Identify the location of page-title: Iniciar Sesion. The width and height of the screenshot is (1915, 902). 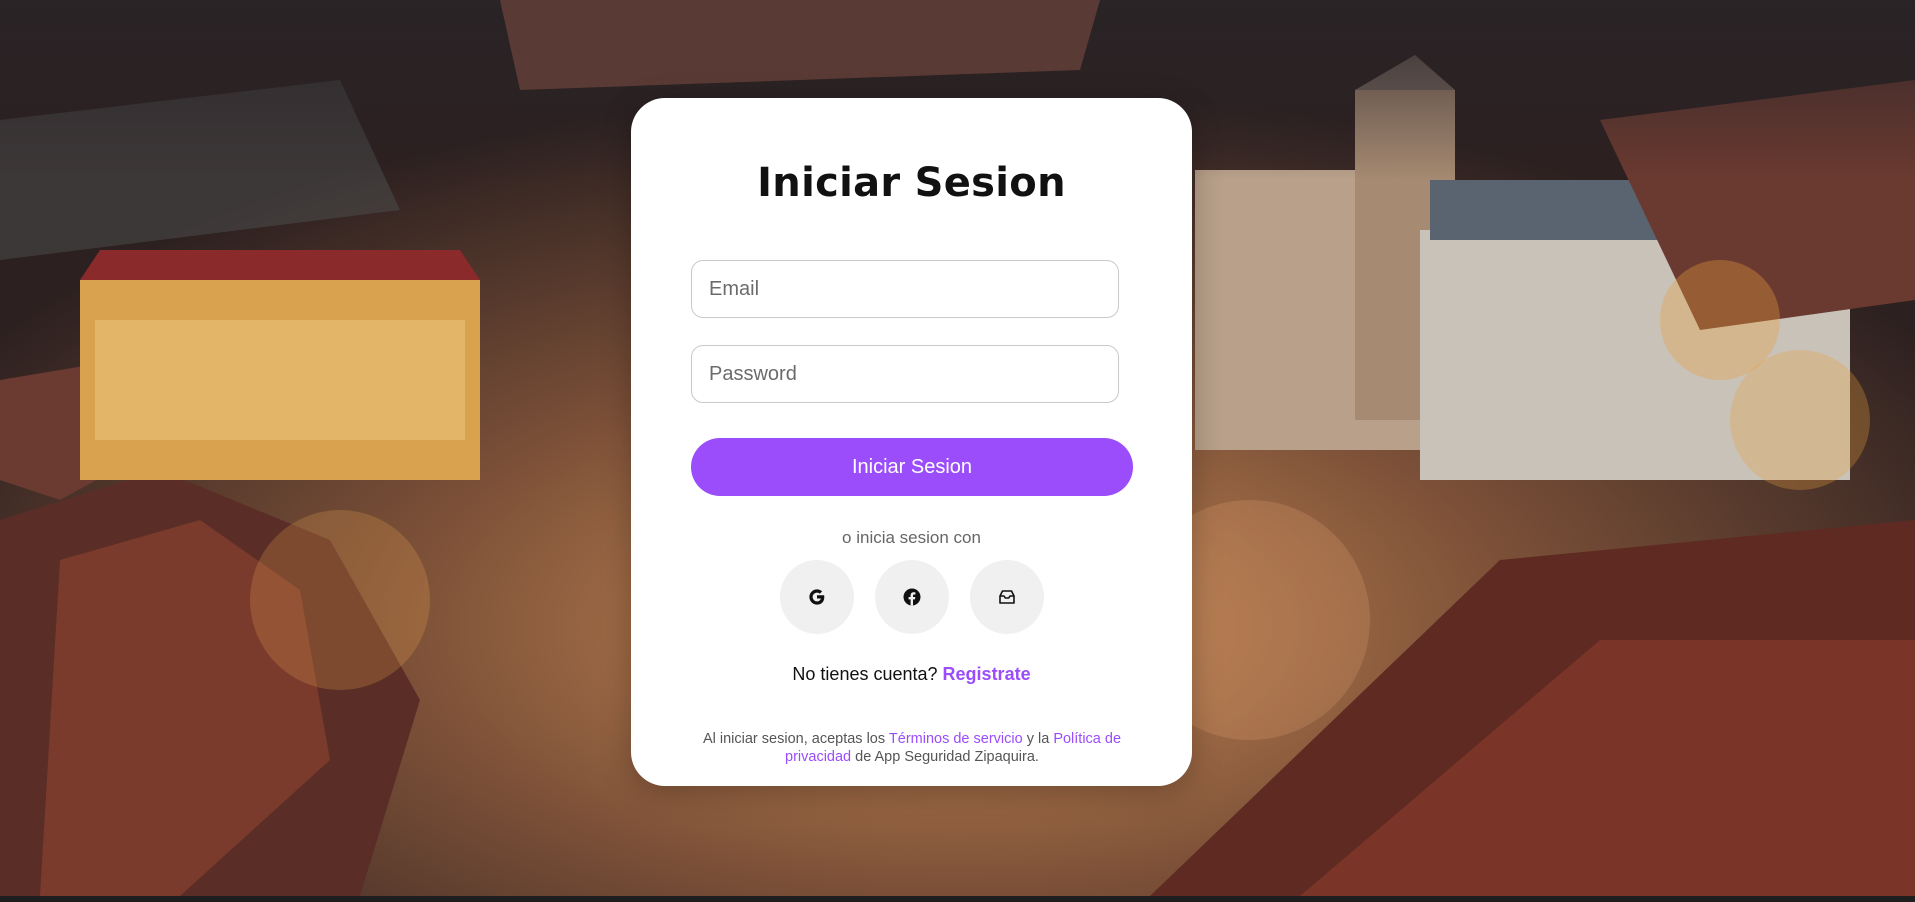
(911, 183).